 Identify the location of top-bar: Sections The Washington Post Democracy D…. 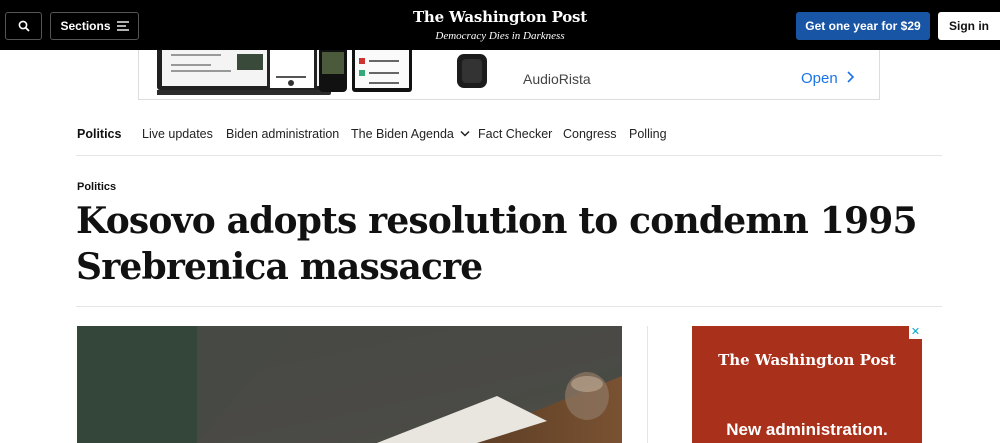
(500, 25).